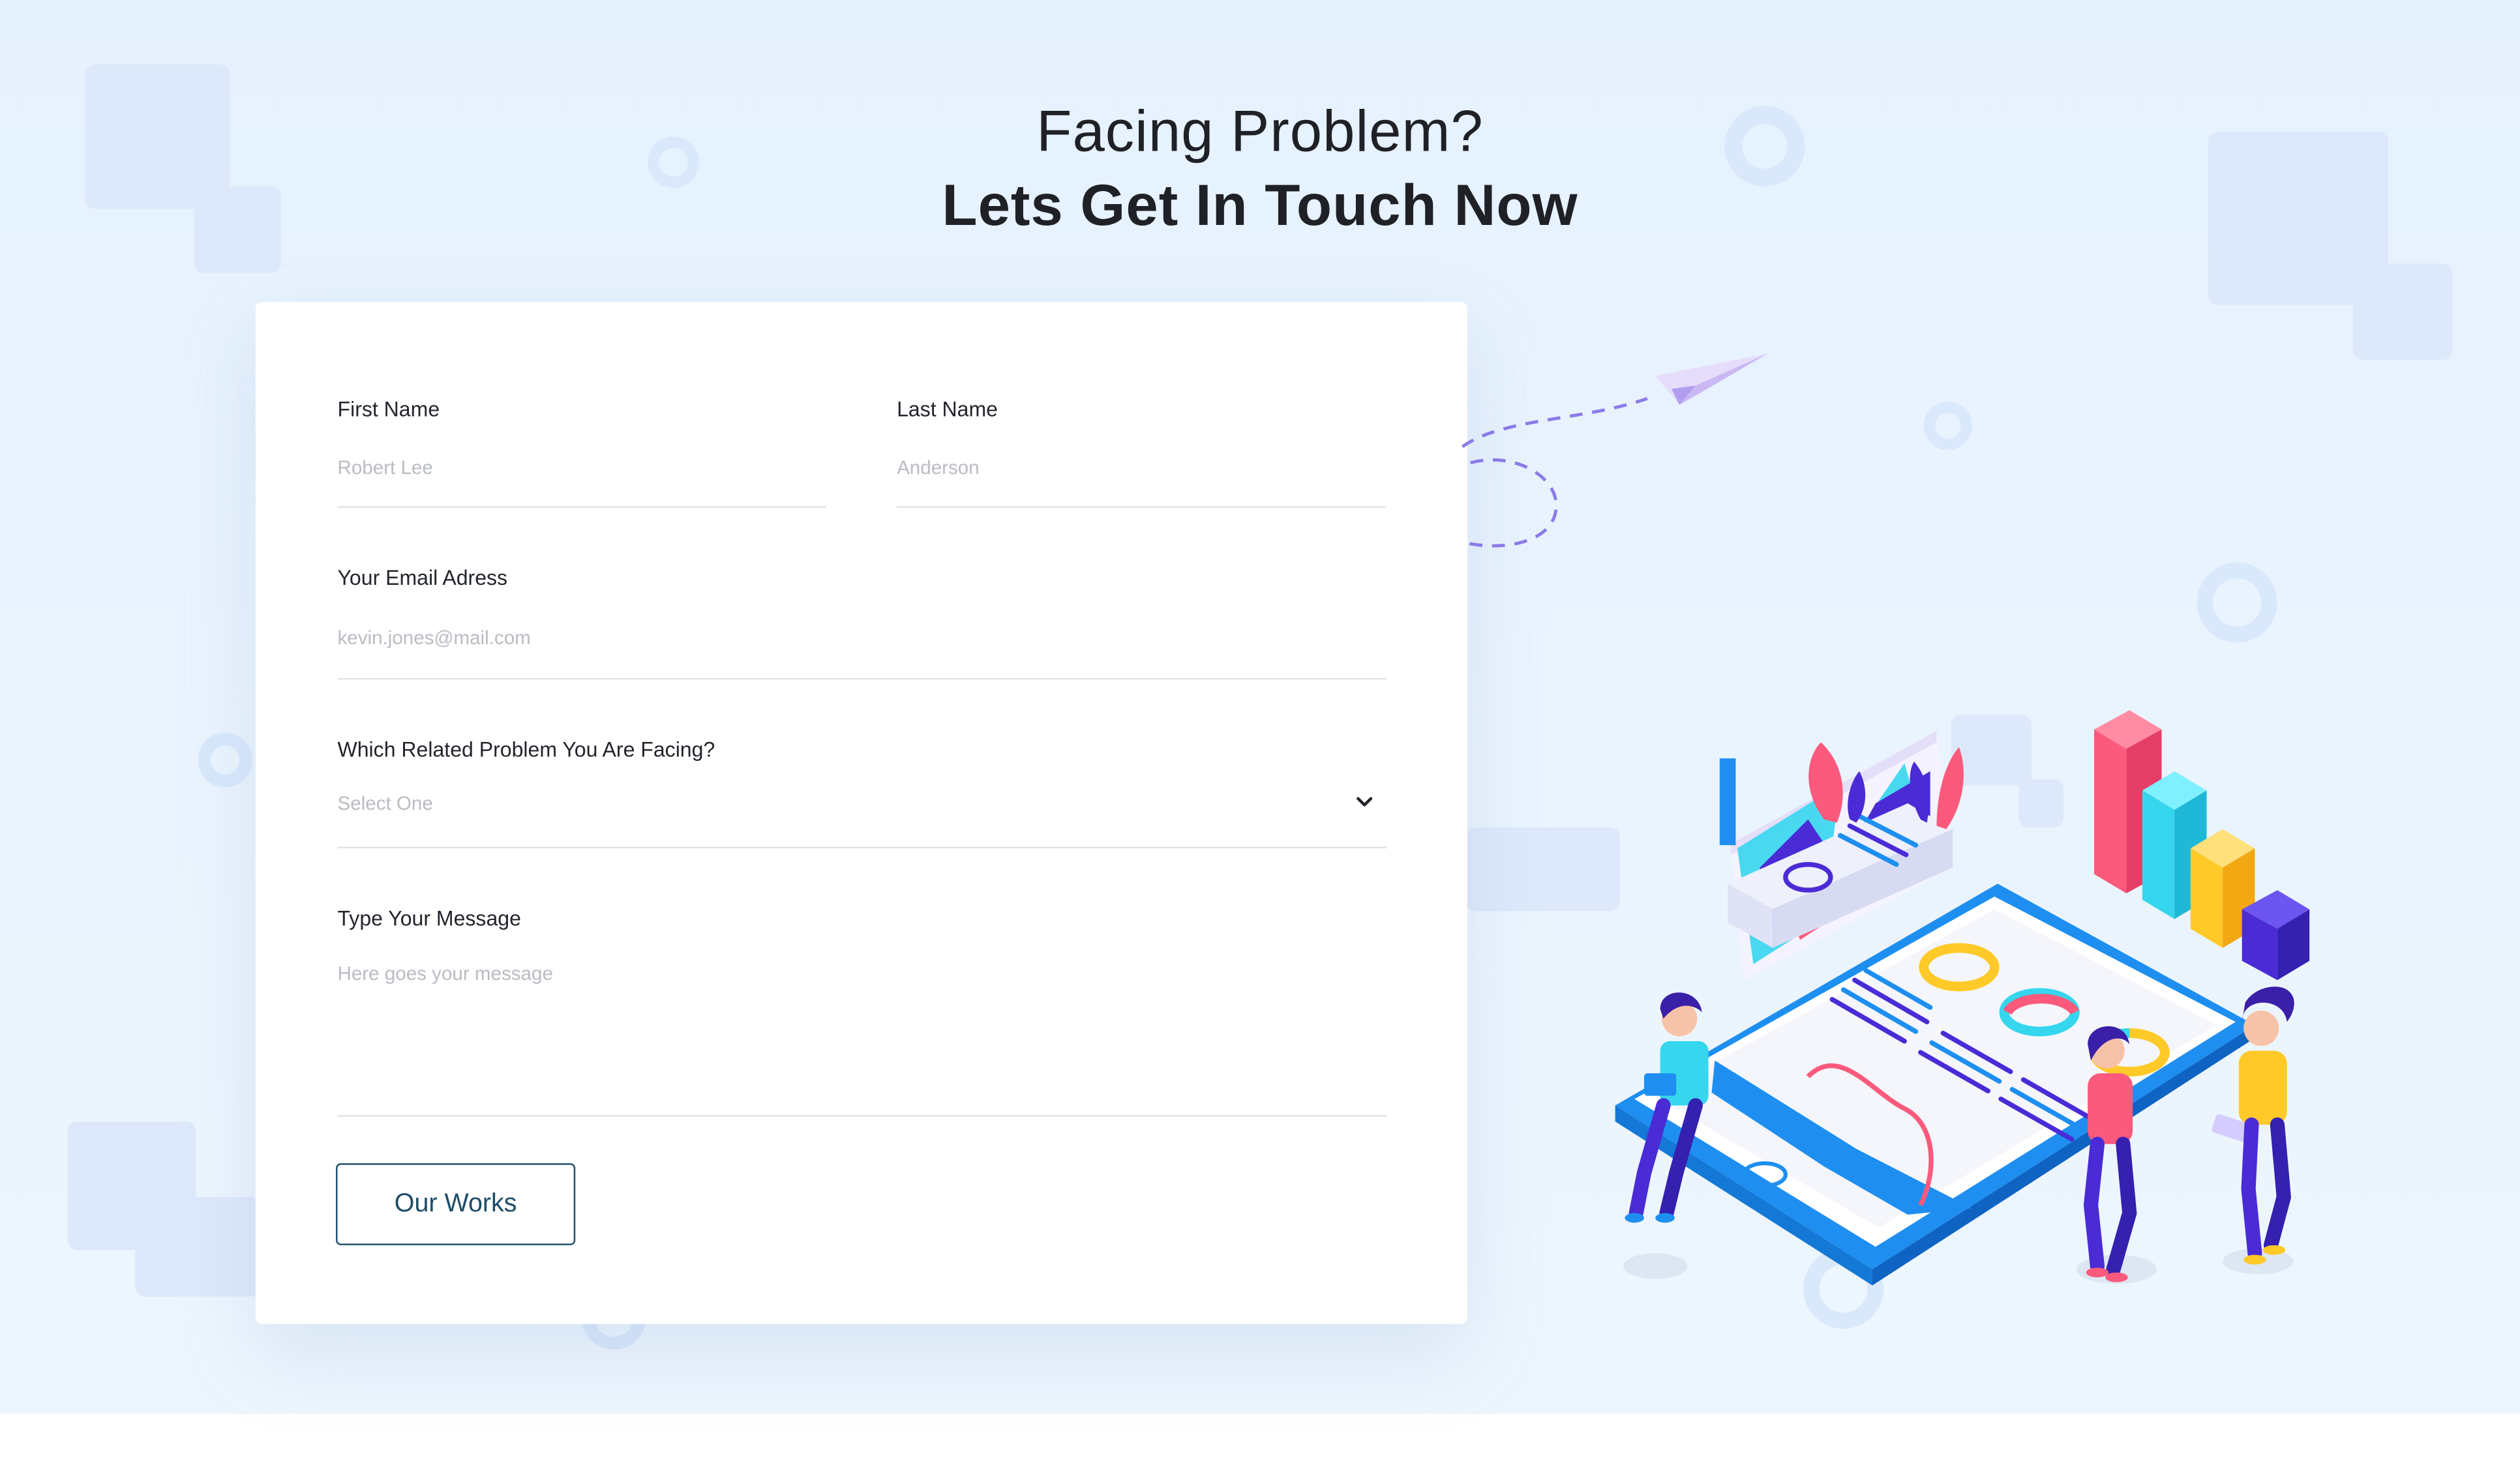  I want to click on problem-underline, so click(862, 848).